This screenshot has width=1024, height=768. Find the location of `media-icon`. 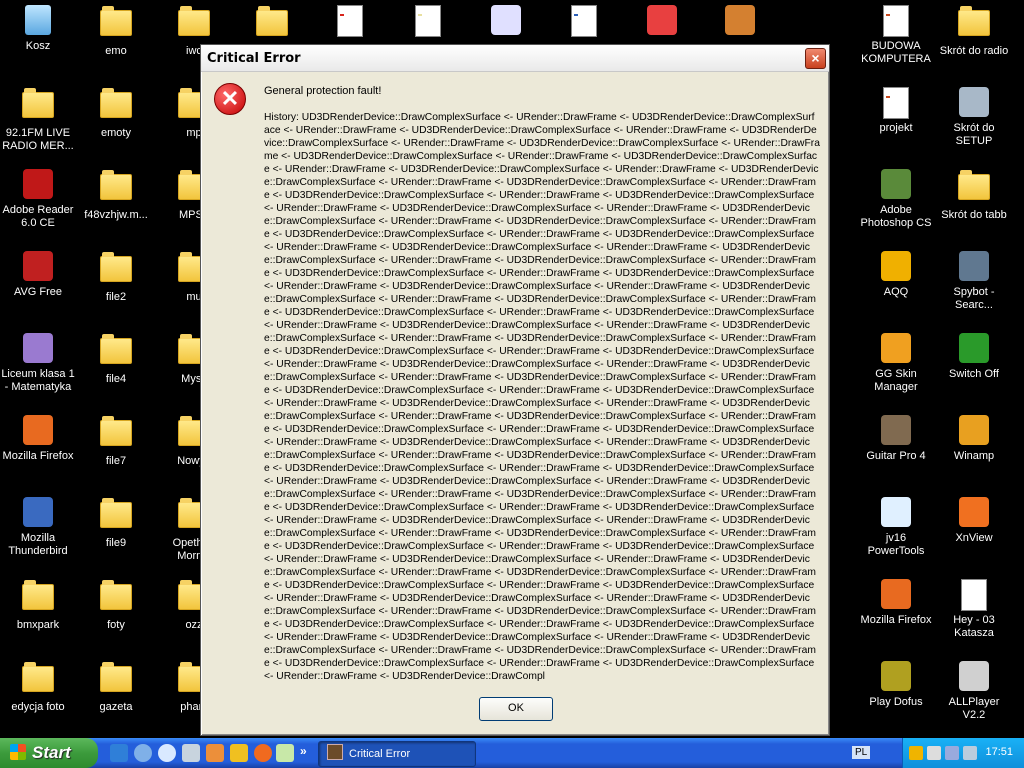

media-icon is located at coordinates (143, 753).